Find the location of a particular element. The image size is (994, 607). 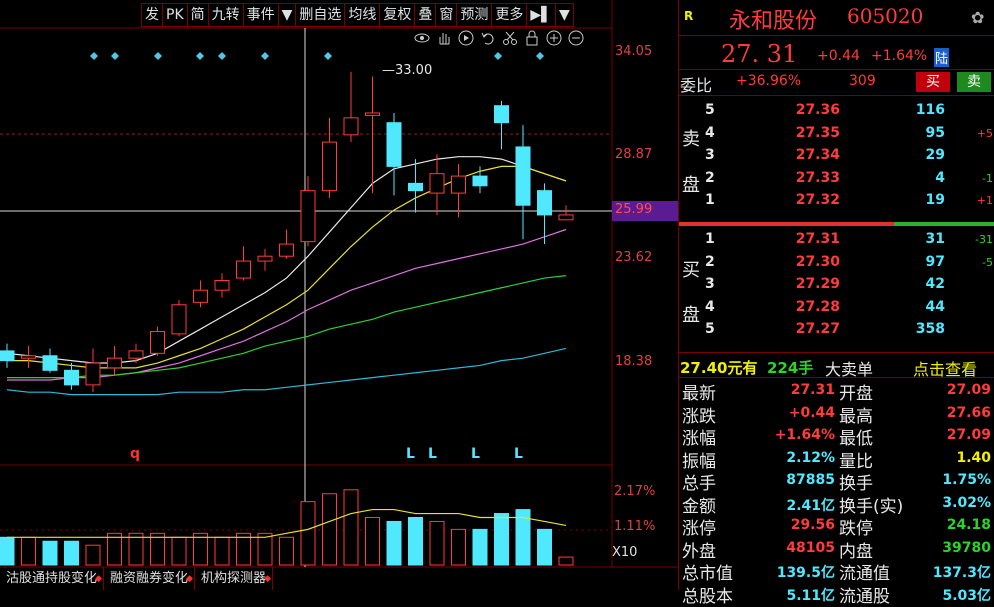

zoom-out-icon is located at coordinates (576, 38).